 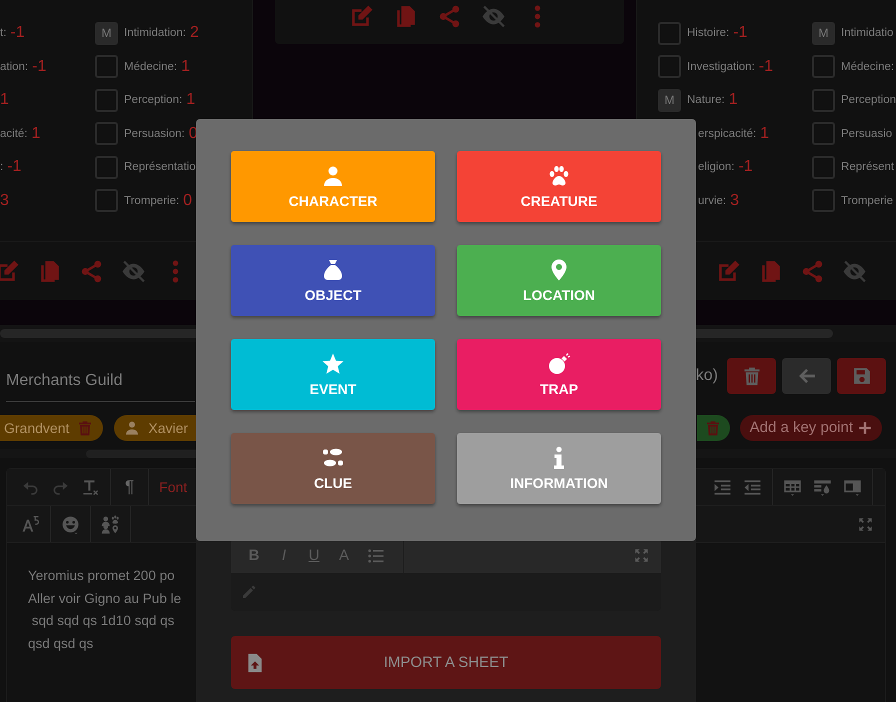 I want to click on font-menu: Font, so click(x=173, y=487).